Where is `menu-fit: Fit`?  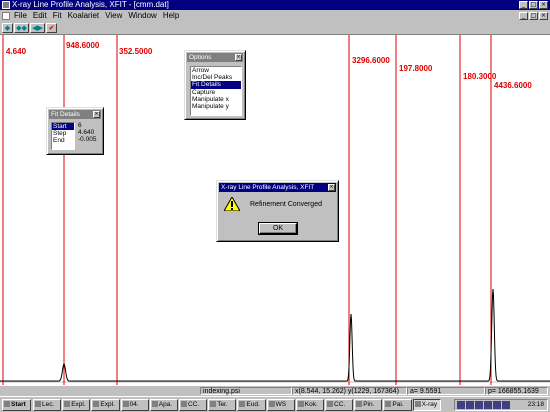
menu-fit: Fit is located at coordinates (57, 16).